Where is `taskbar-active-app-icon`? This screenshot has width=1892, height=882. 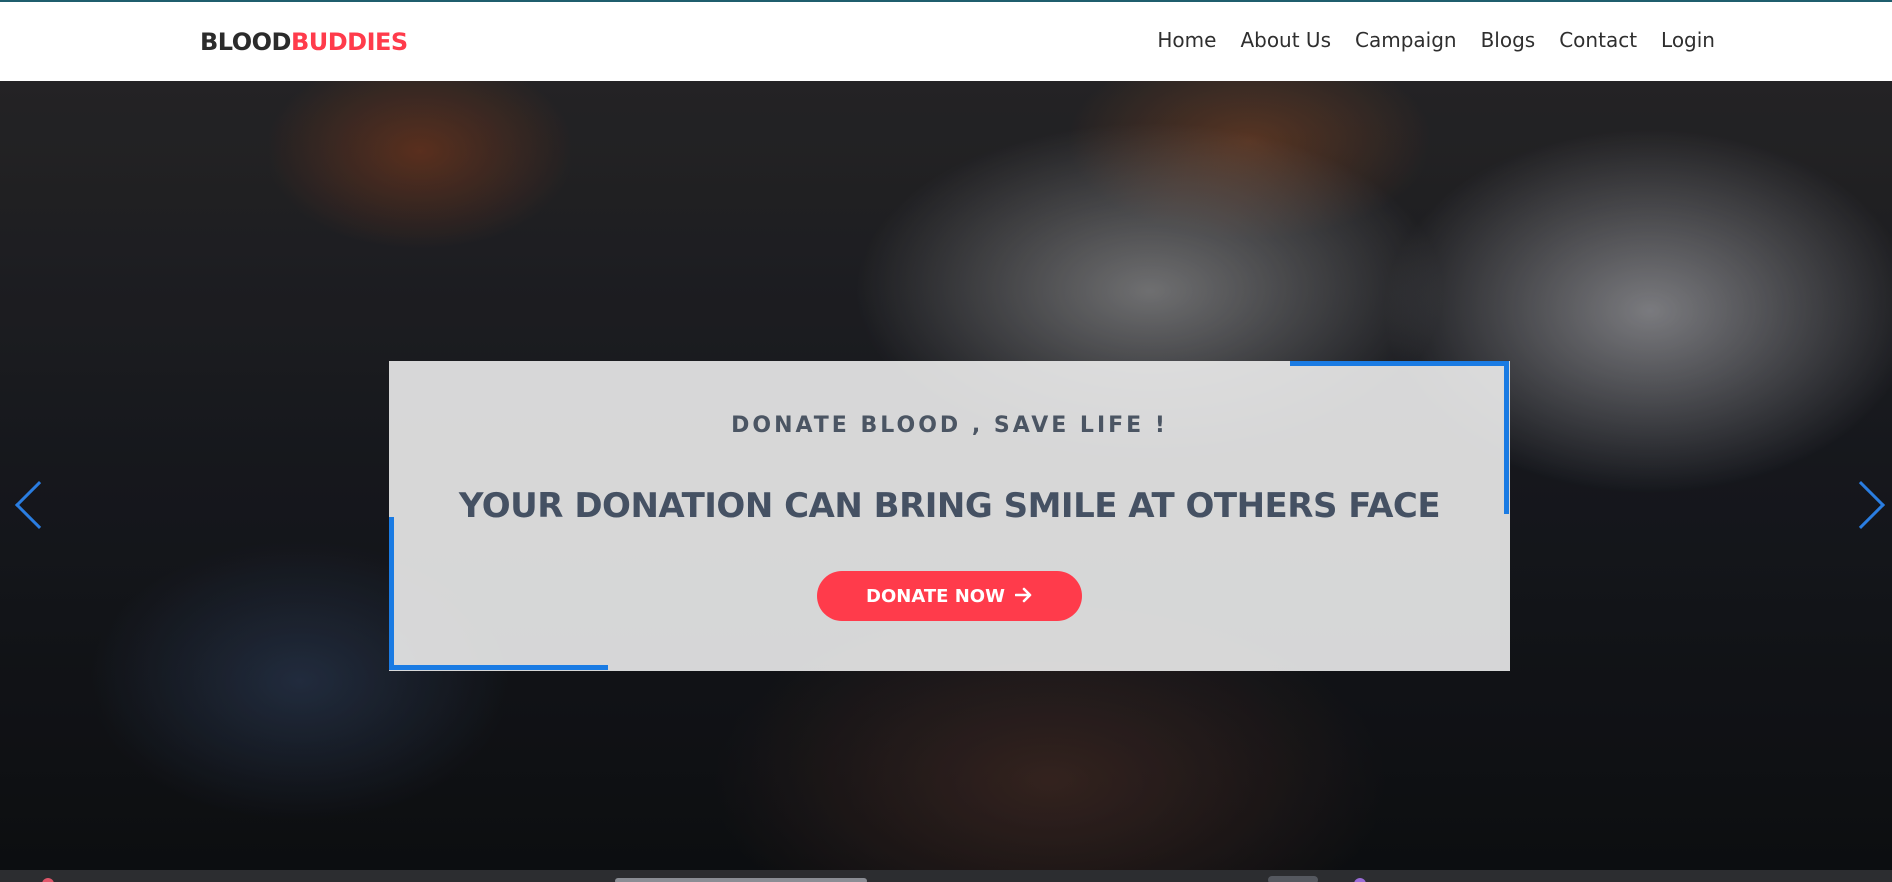 taskbar-active-app-icon is located at coordinates (1293, 879).